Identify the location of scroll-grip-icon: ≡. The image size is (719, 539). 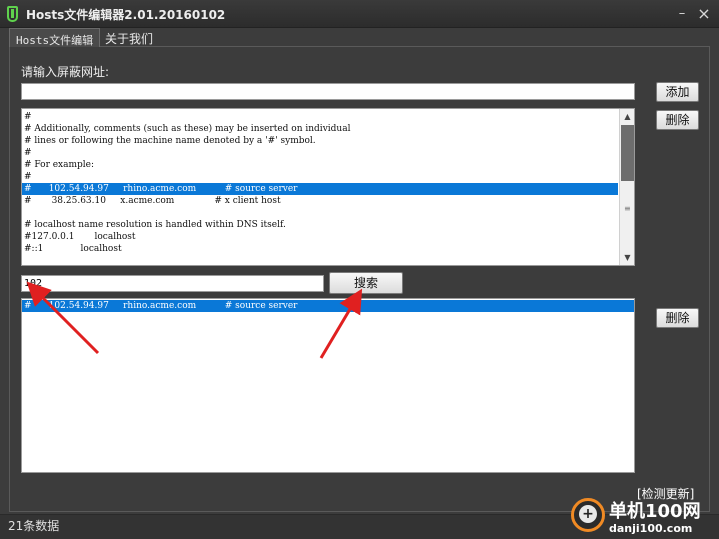
(627, 208).